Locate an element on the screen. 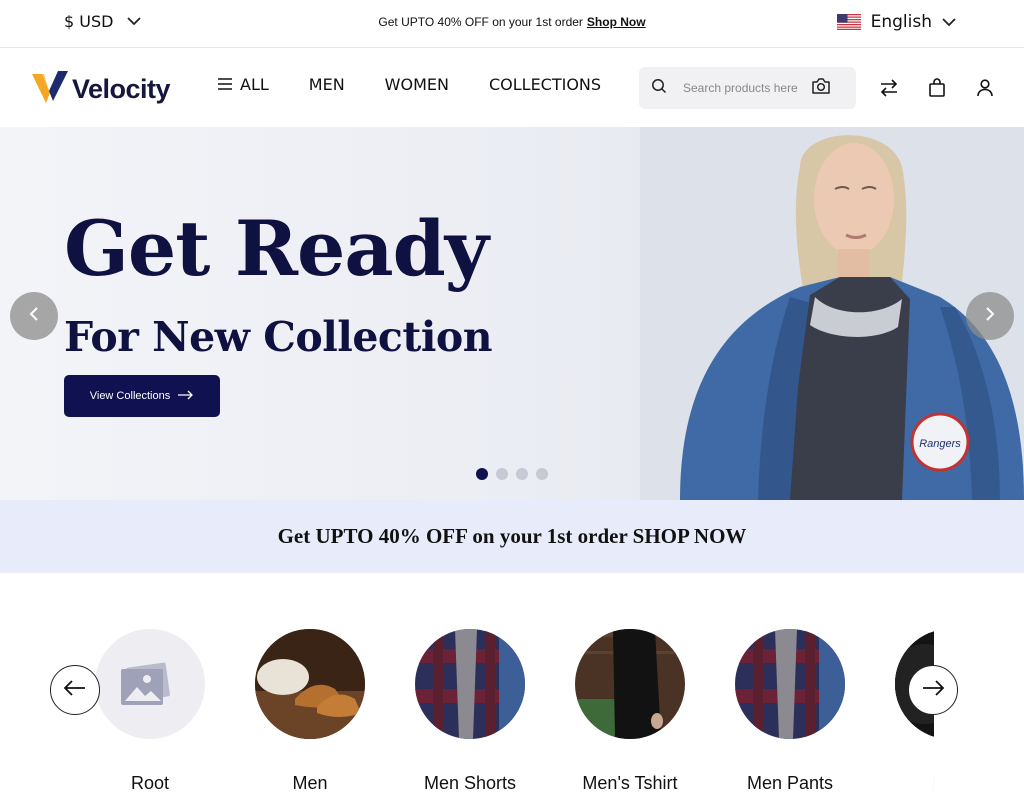 The image size is (1024, 800). category-item: Men Pants is located at coordinates (790, 711).